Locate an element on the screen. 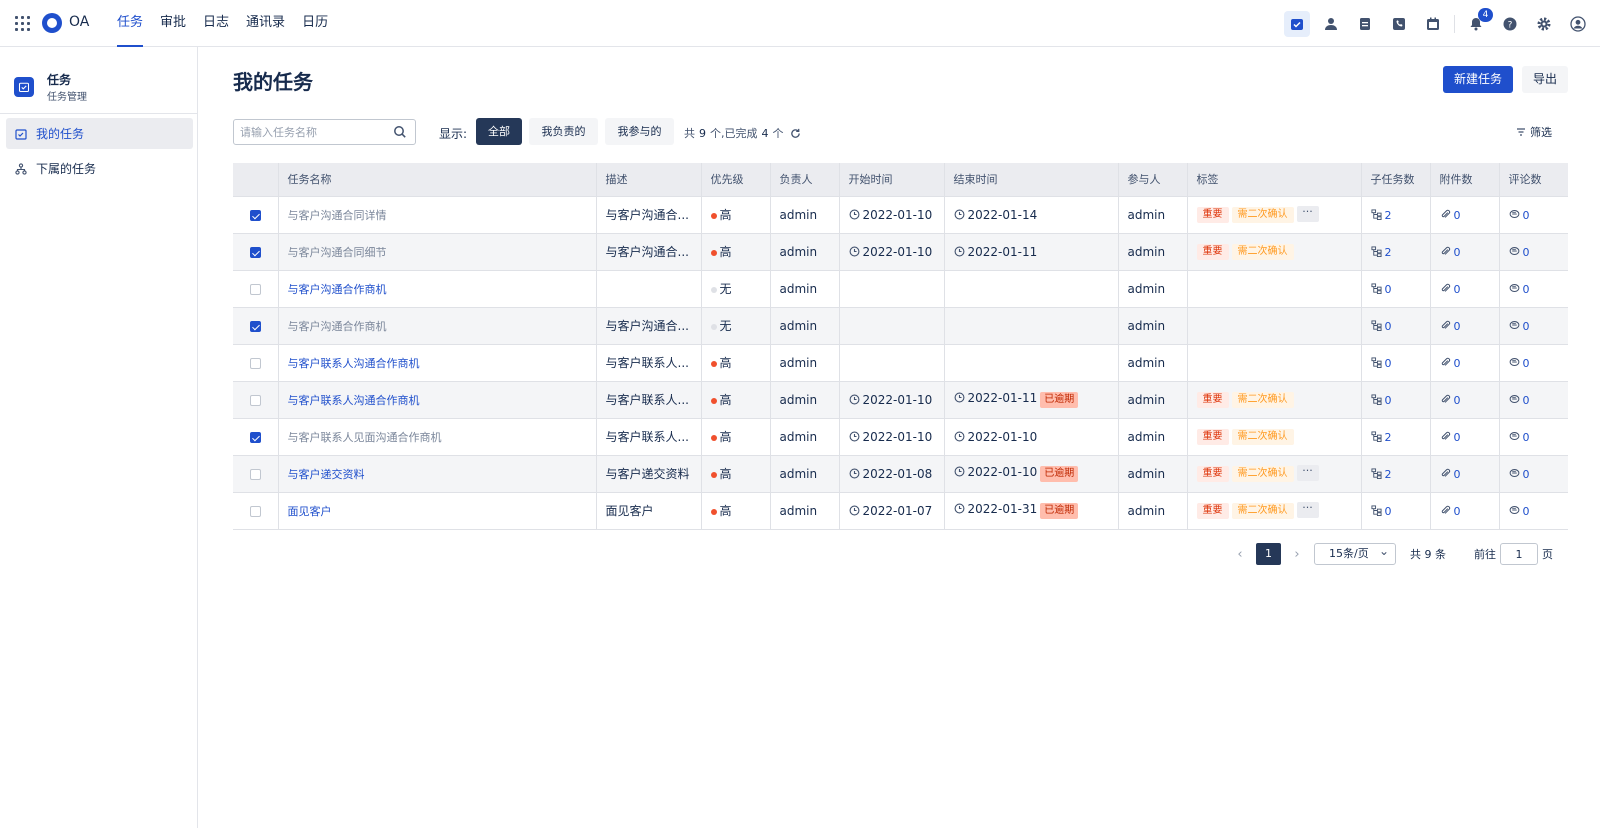 This screenshot has height=828, width=1600. page-size-select: 15条/页 is located at coordinates (1355, 553).